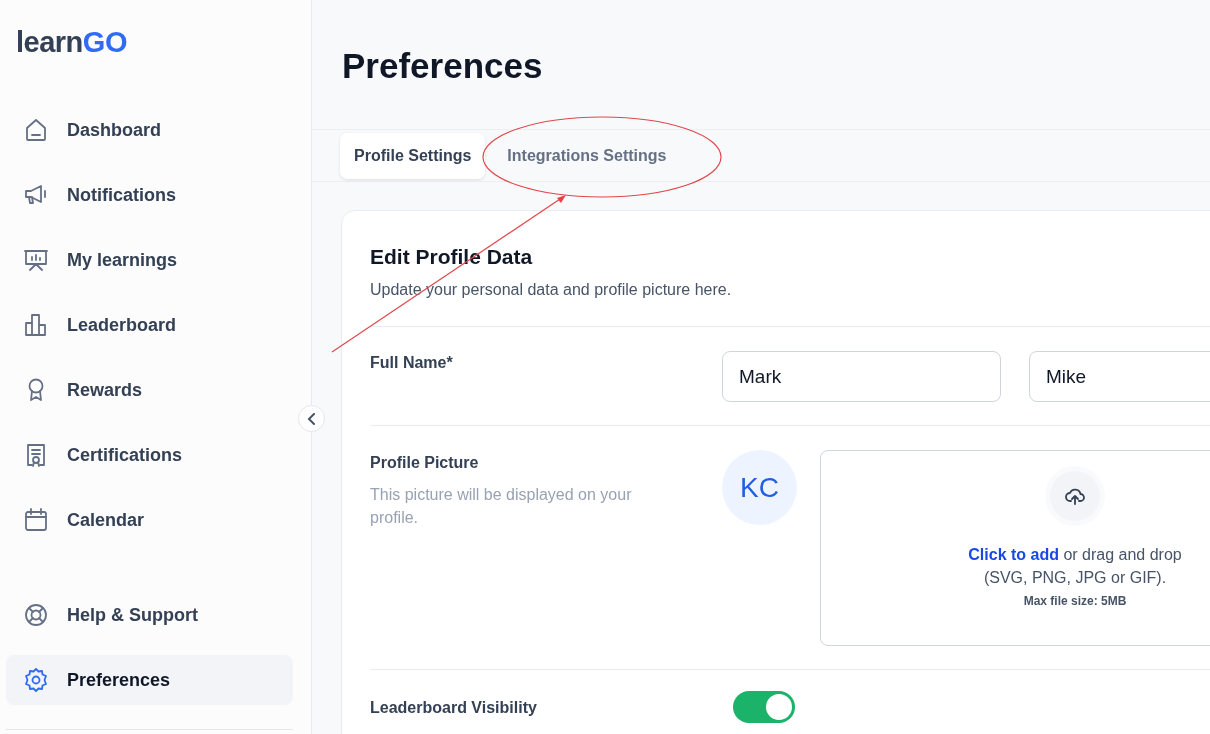  I want to click on upload-dropzone: Click to add or drag and drop (SVG, PNG, JPG or GIF). Max file size: 5MB, so click(1015, 548).